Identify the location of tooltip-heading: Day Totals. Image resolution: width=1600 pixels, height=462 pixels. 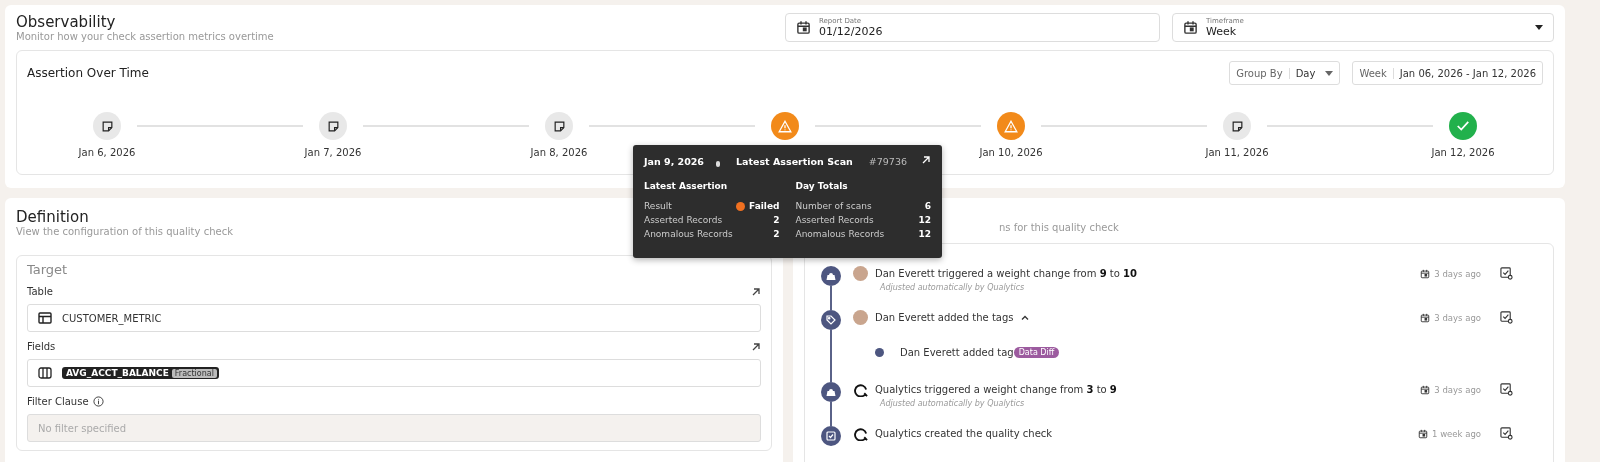
(822, 186).